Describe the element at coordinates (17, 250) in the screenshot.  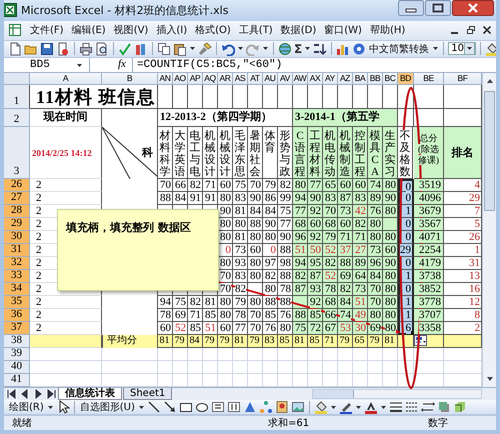
I see `row-header: 31` at that location.